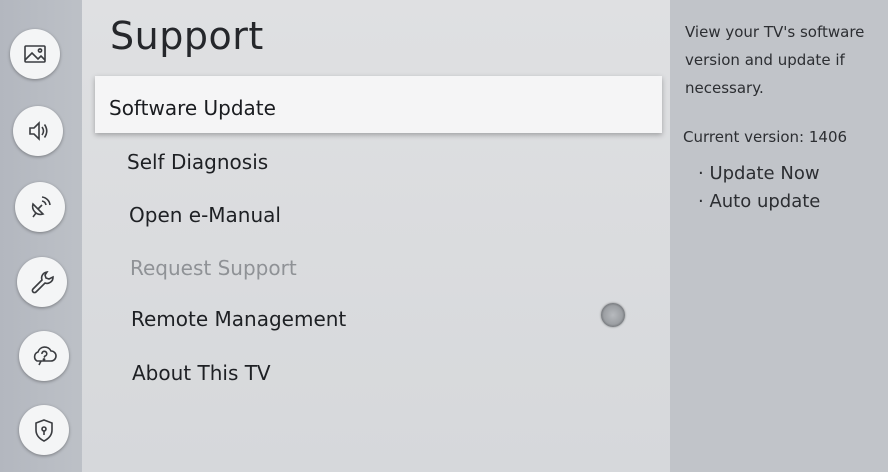  Describe the element at coordinates (378, 104) in the screenshot. I see `menu-item-software-update: Software Update` at that location.